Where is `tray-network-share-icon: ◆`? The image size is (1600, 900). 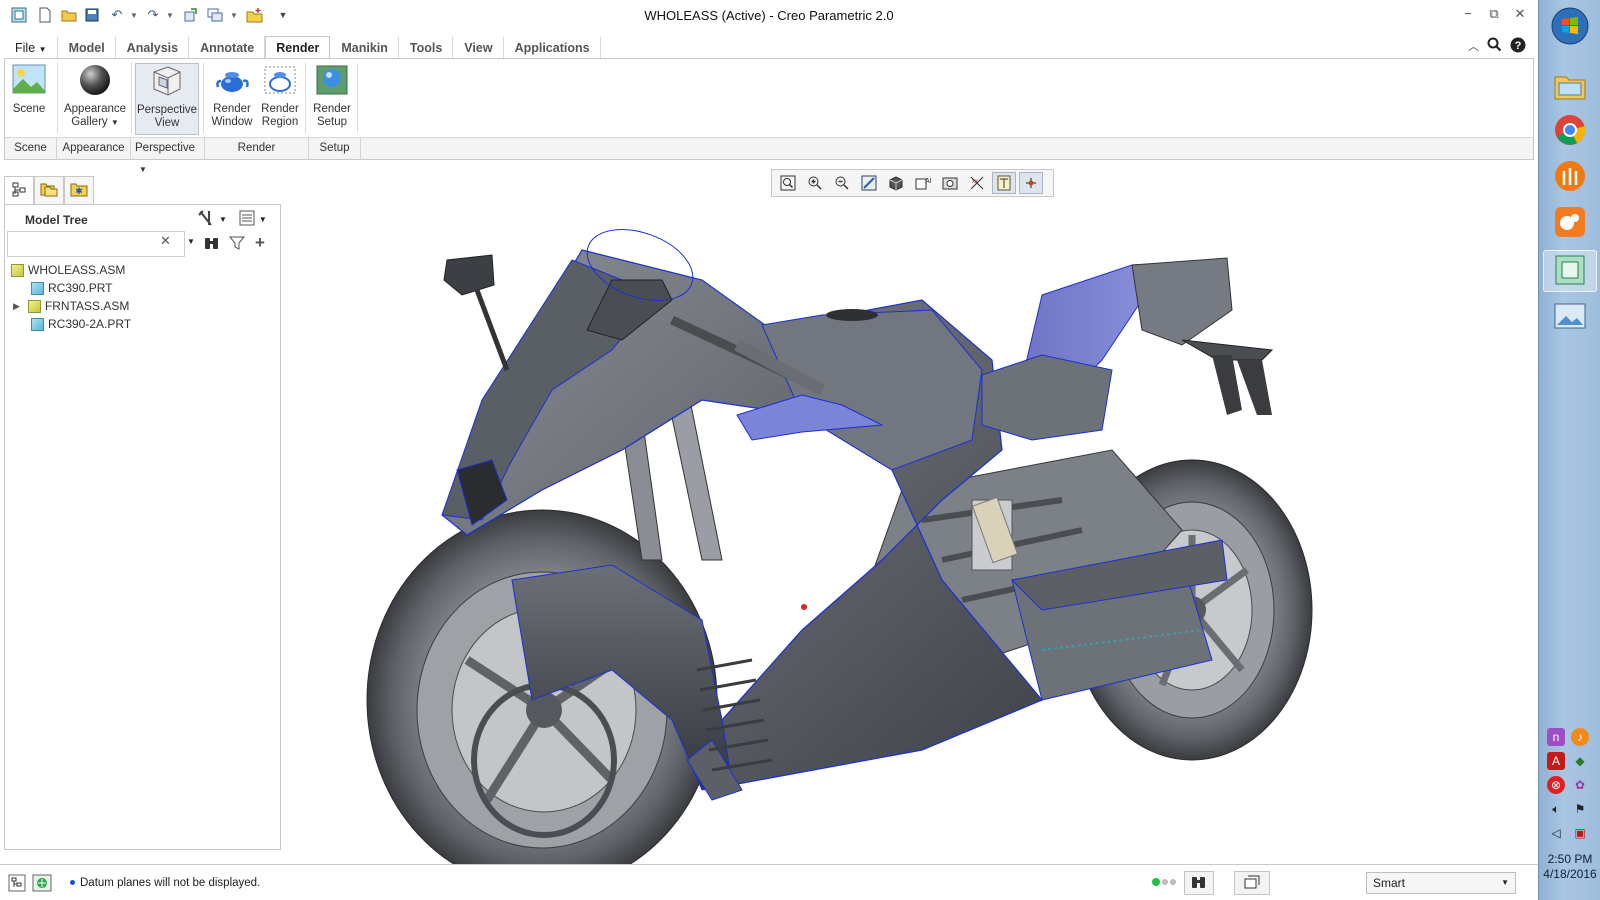 tray-network-share-icon: ◆ is located at coordinates (1580, 761).